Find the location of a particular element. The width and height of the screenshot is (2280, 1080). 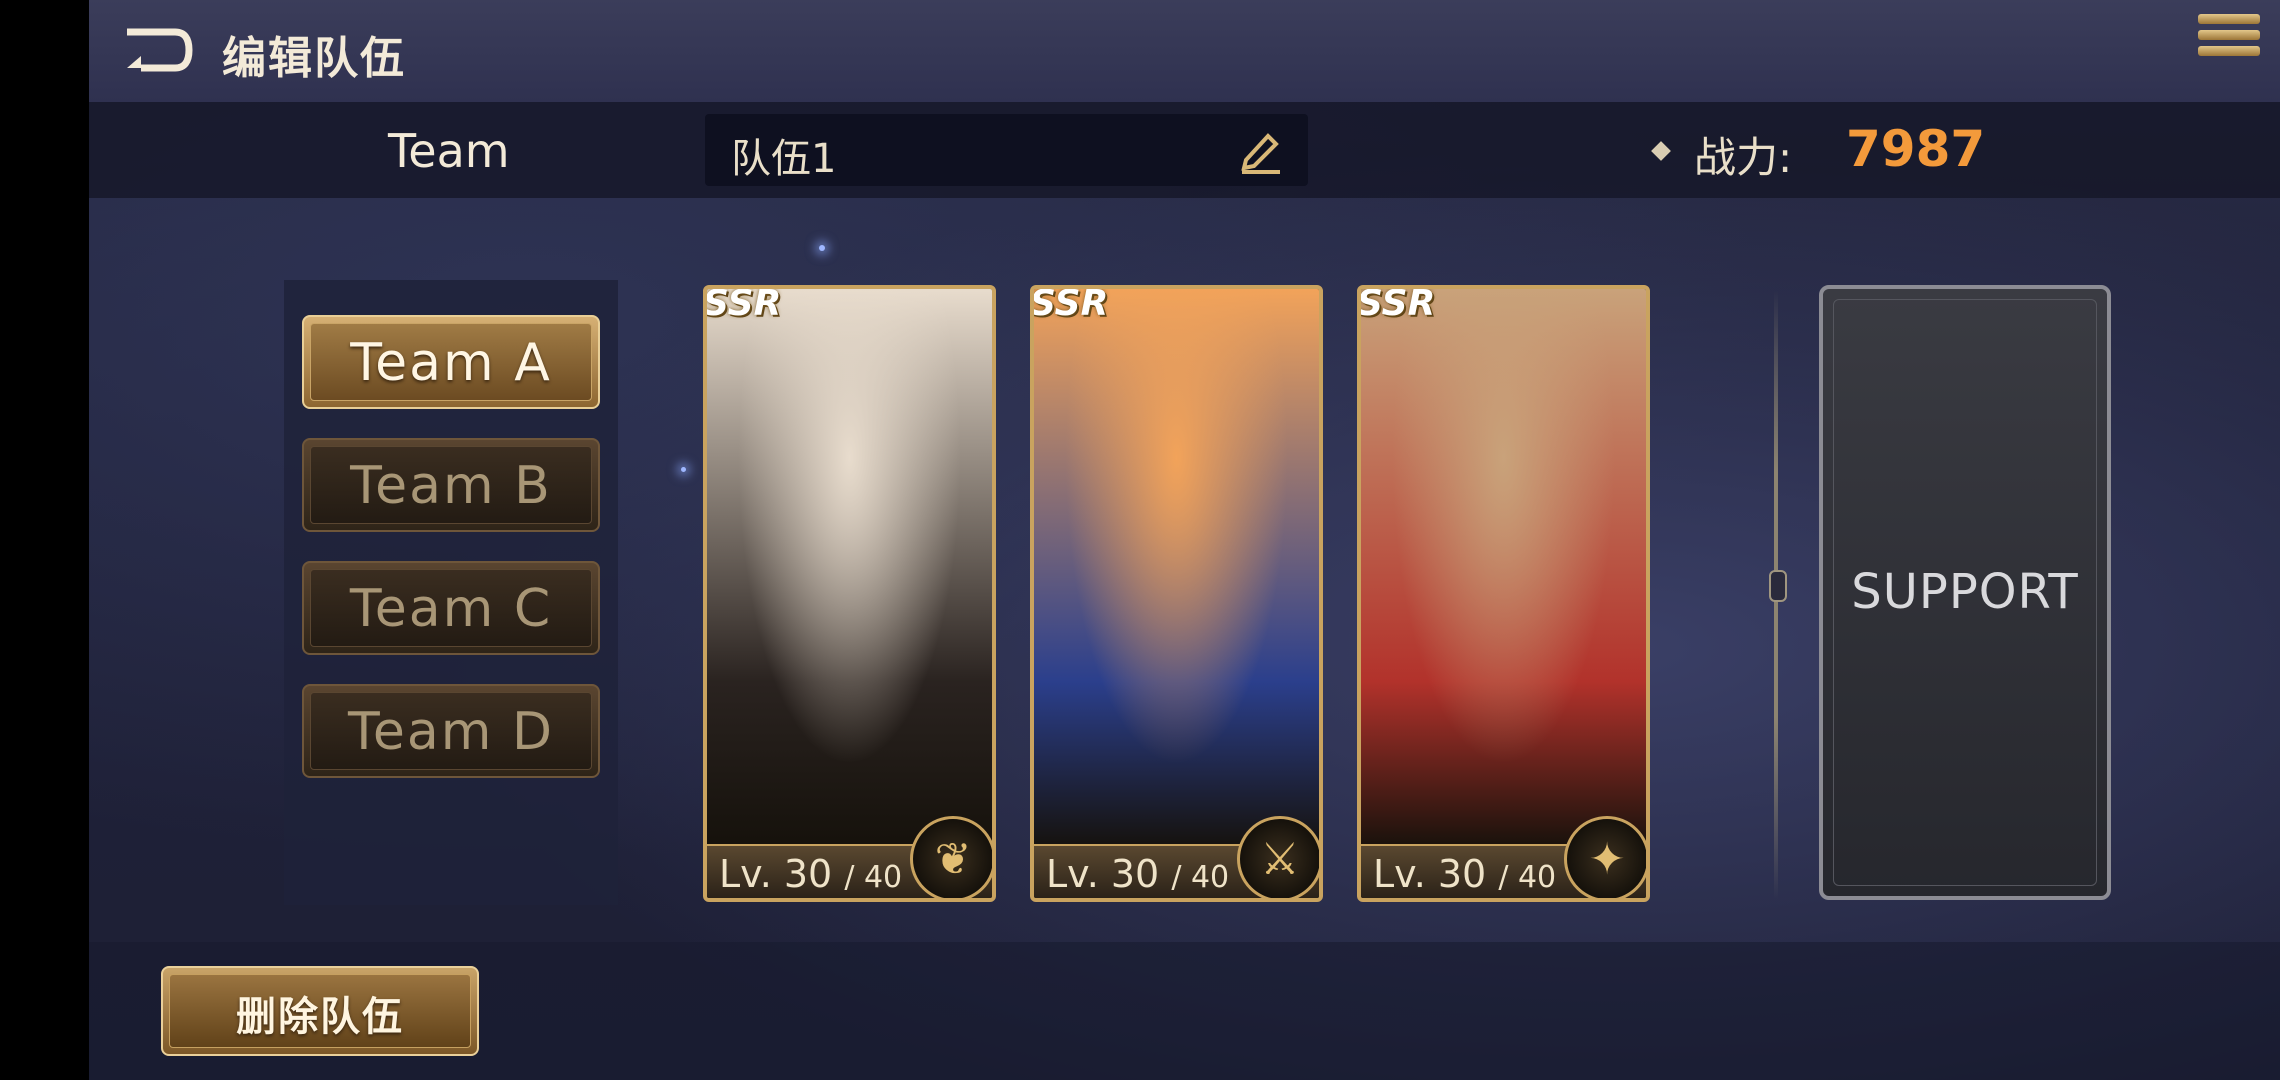

header-bar: 编辑队伍 is located at coordinates (1184, 51).